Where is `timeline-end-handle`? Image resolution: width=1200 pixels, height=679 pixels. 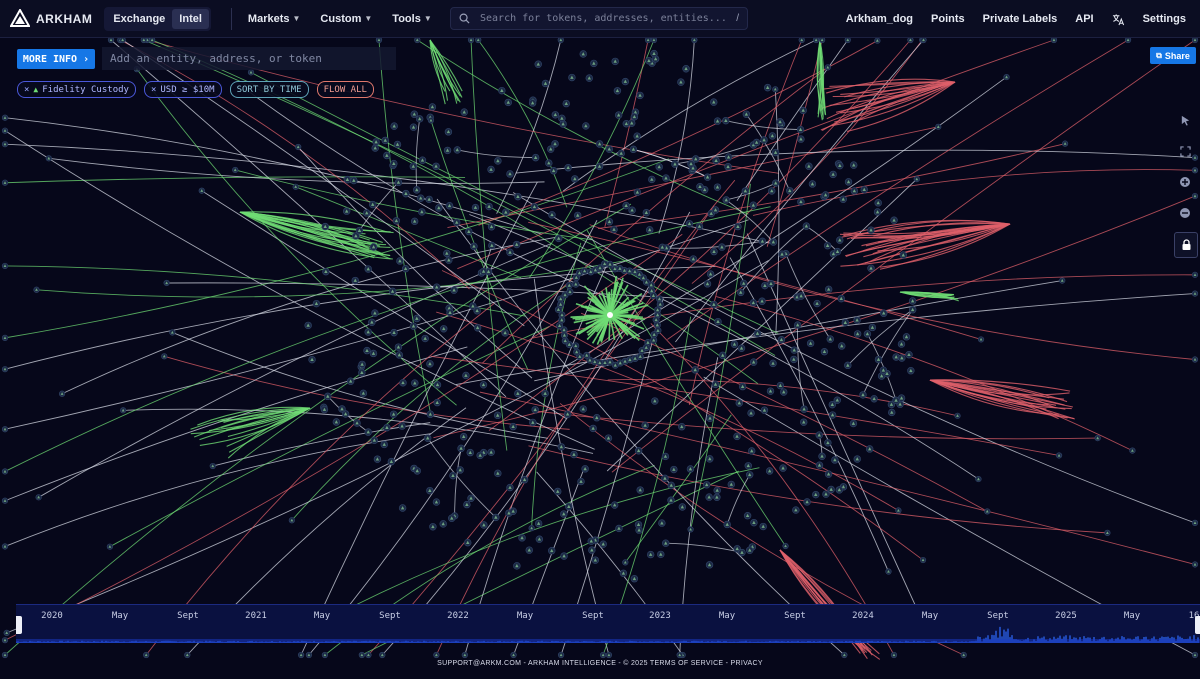
timeline-end-handle is located at coordinates (1197, 625).